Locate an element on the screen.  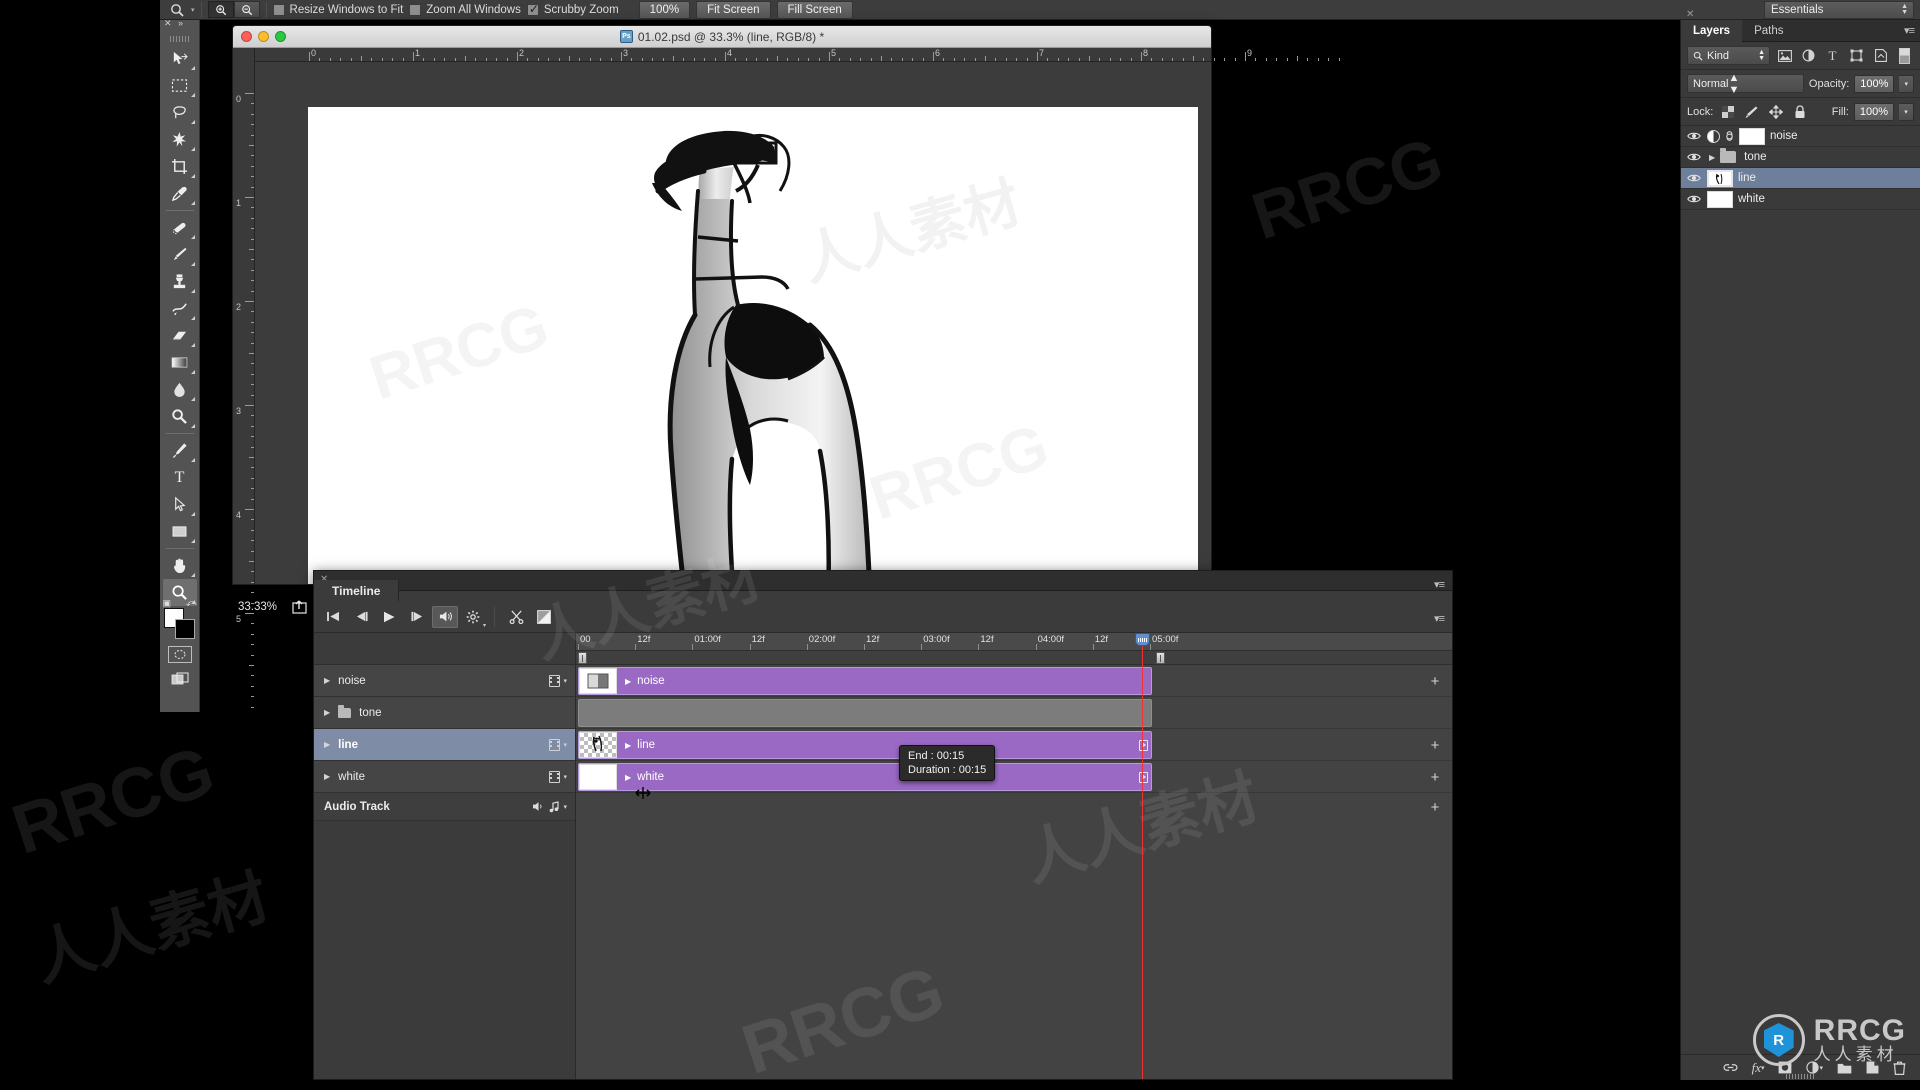
collapse-icon: » is located at coordinates (180, 23).